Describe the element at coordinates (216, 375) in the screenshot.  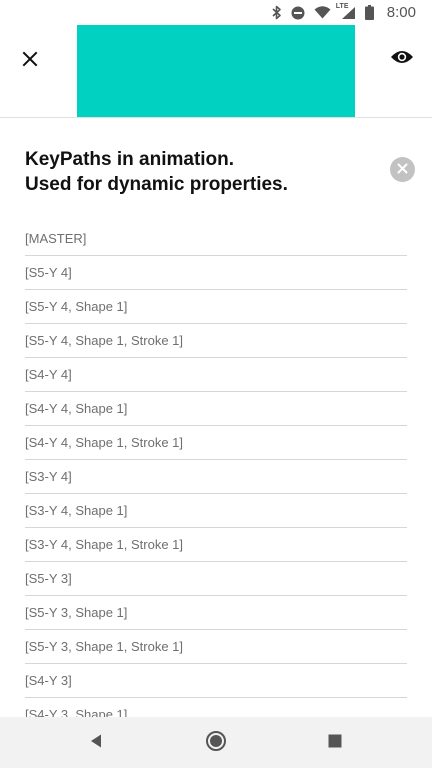
I see `keypath-item: [S4-Y 4]` at that location.